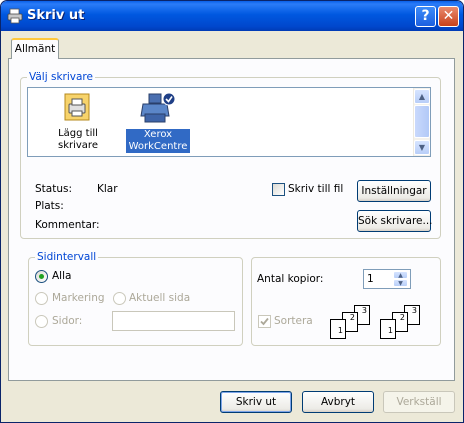  What do you see at coordinates (67, 257) in the screenshot?
I see `page-range-legend: Sidintervall` at bounding box center [67, 257].